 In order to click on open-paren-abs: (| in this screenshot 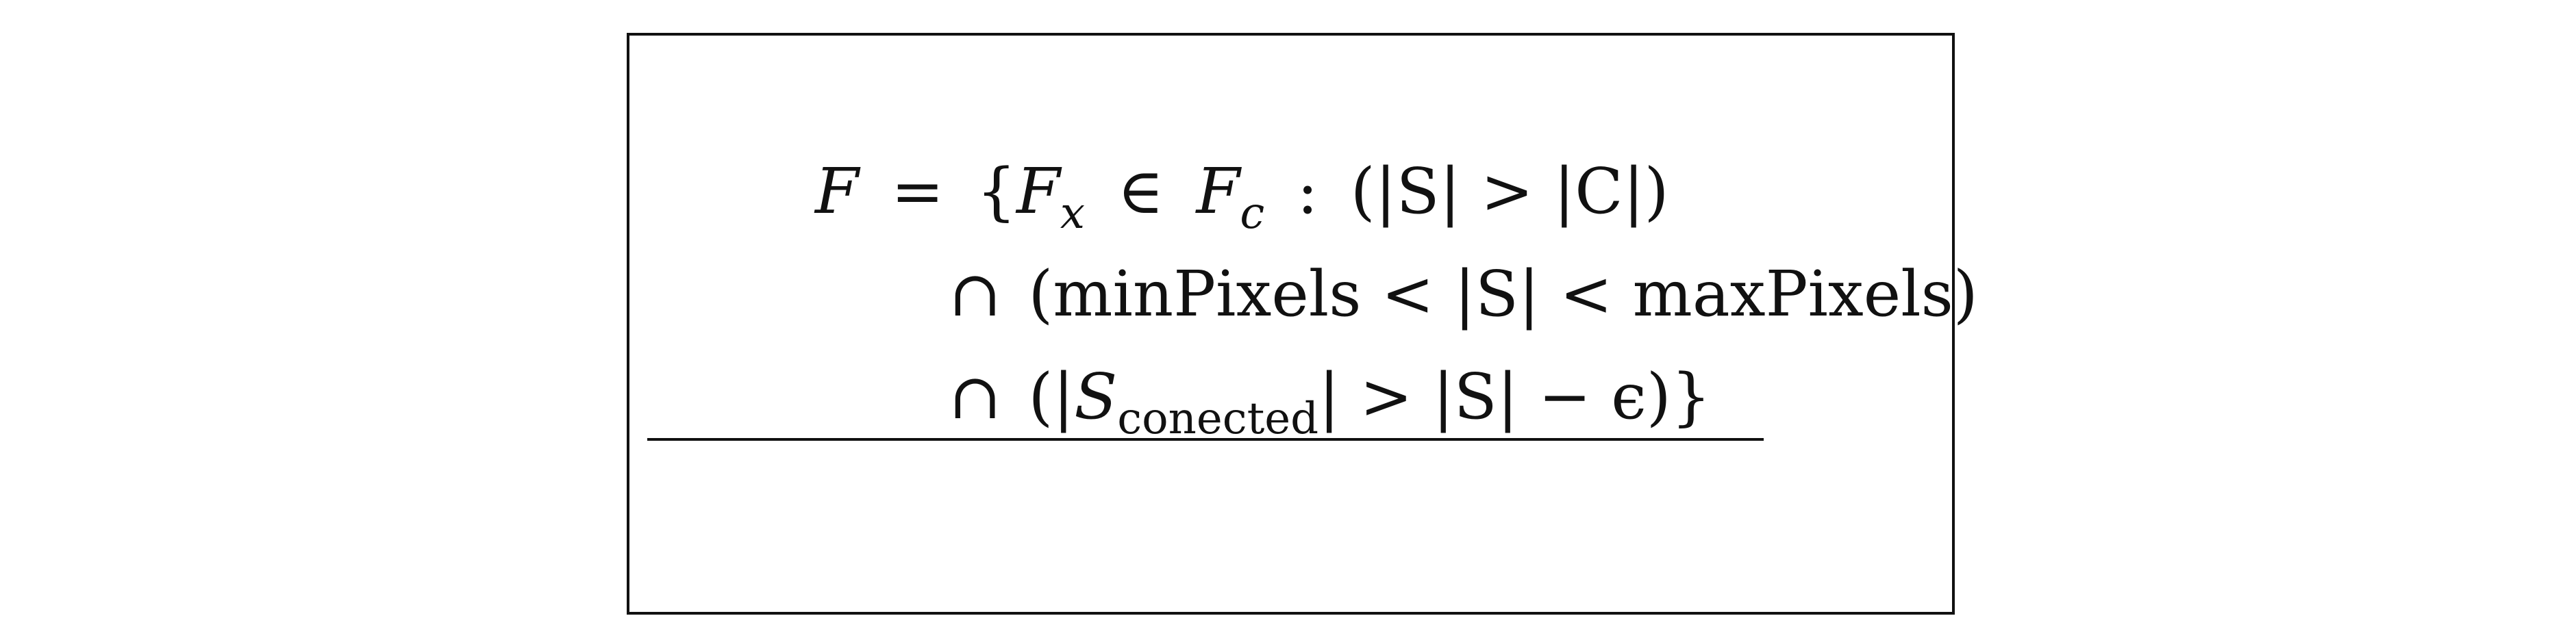, I will do `click(1051, 396)`.